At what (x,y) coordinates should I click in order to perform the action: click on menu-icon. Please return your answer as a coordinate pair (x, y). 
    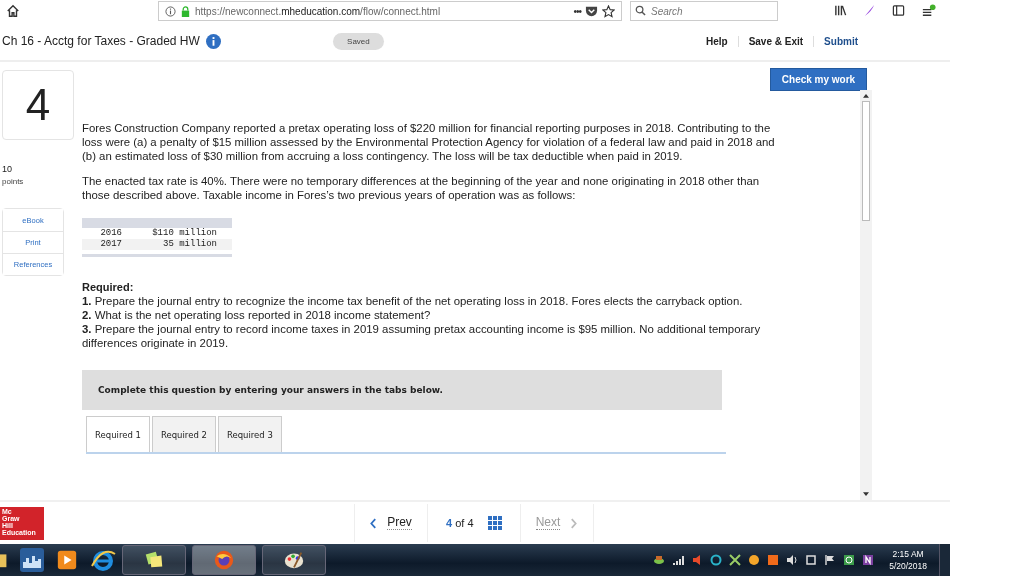
    Looking at the image, I should click on (928, 11).